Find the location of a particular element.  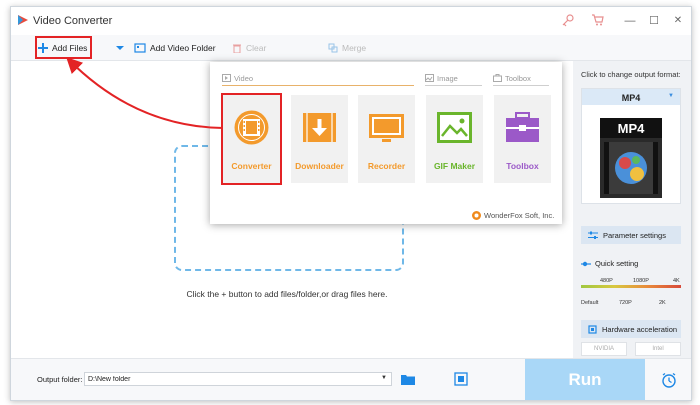

film-preview-icon is located at coordinates (461, 379).